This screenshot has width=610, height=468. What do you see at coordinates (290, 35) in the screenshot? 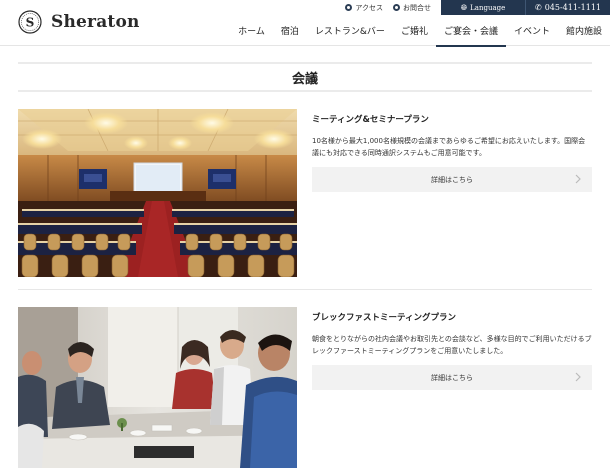
I see `nav-item-stay: 宿泊` at bounding box center [290, 35].